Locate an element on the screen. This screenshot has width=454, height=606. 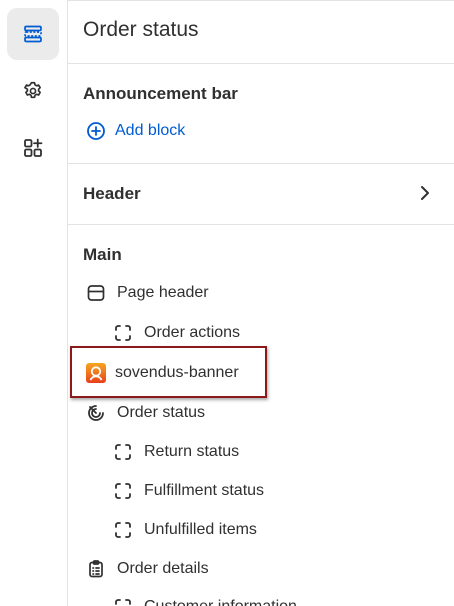
sections-icon is located at coordinates (33, 34).